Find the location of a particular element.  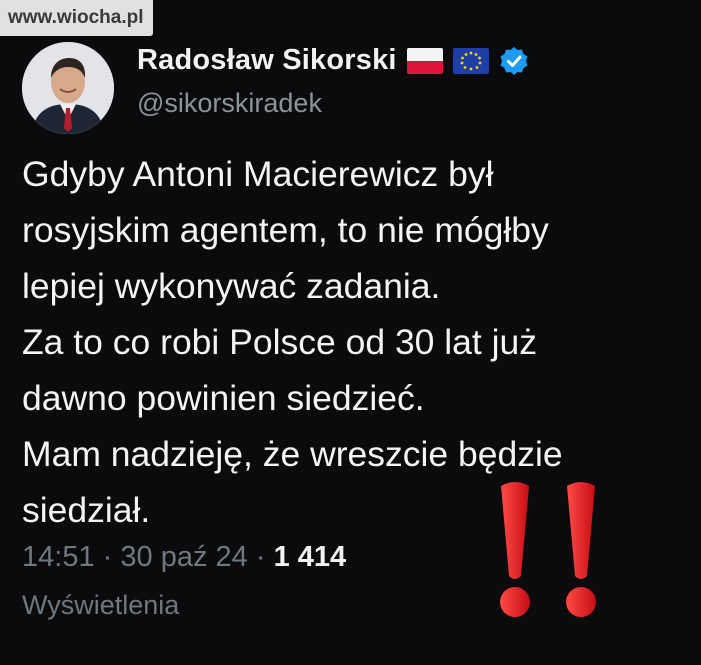

tweet-line: Gdyby Antoni Macierewicz był is located at coordinates (258, 174).